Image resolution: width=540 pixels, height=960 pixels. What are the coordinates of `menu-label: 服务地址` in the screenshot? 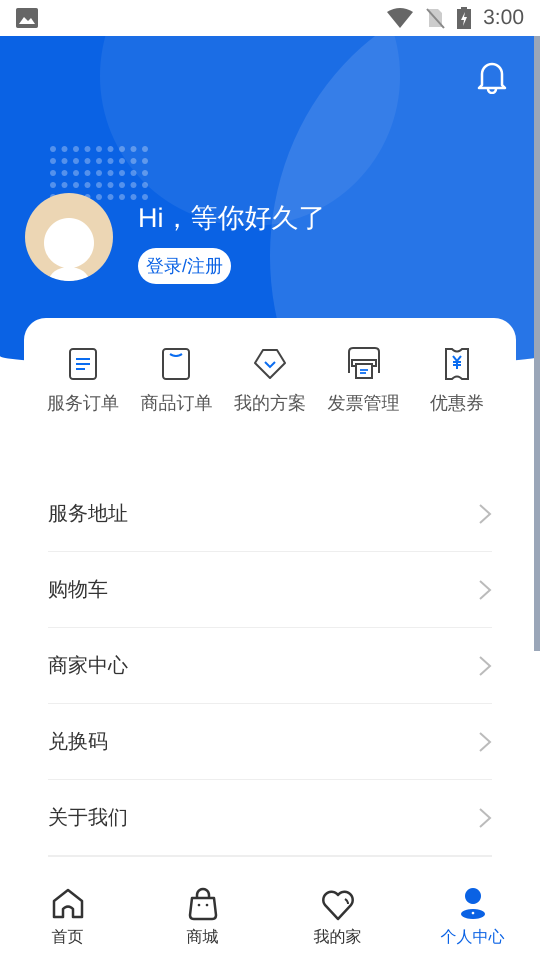 It's located at (88, 514).